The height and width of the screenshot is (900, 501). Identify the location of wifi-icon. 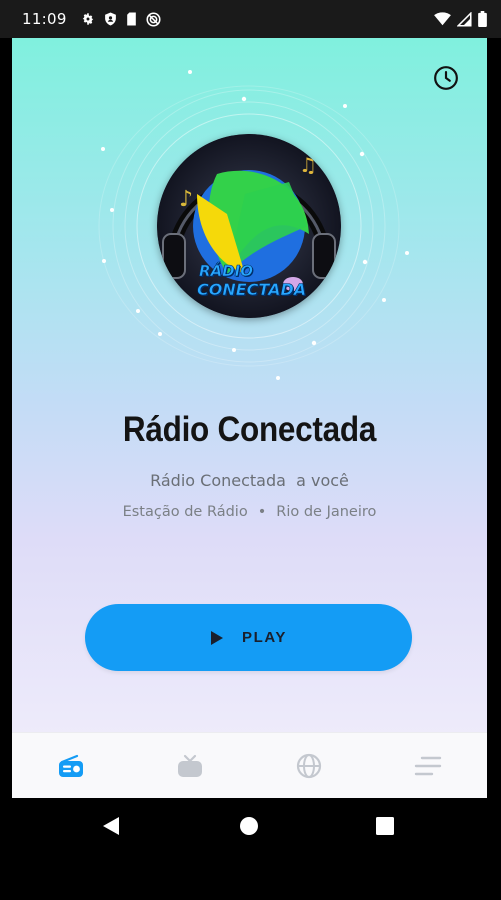
(442, 19).